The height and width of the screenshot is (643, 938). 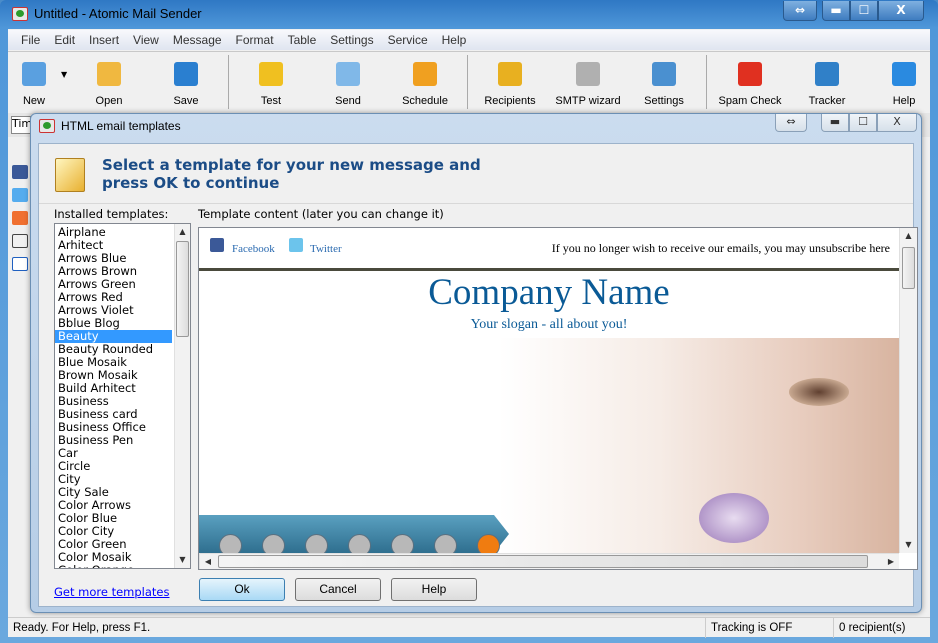 I want to click on recipients-gear-icon, so click(x=510, y=74).